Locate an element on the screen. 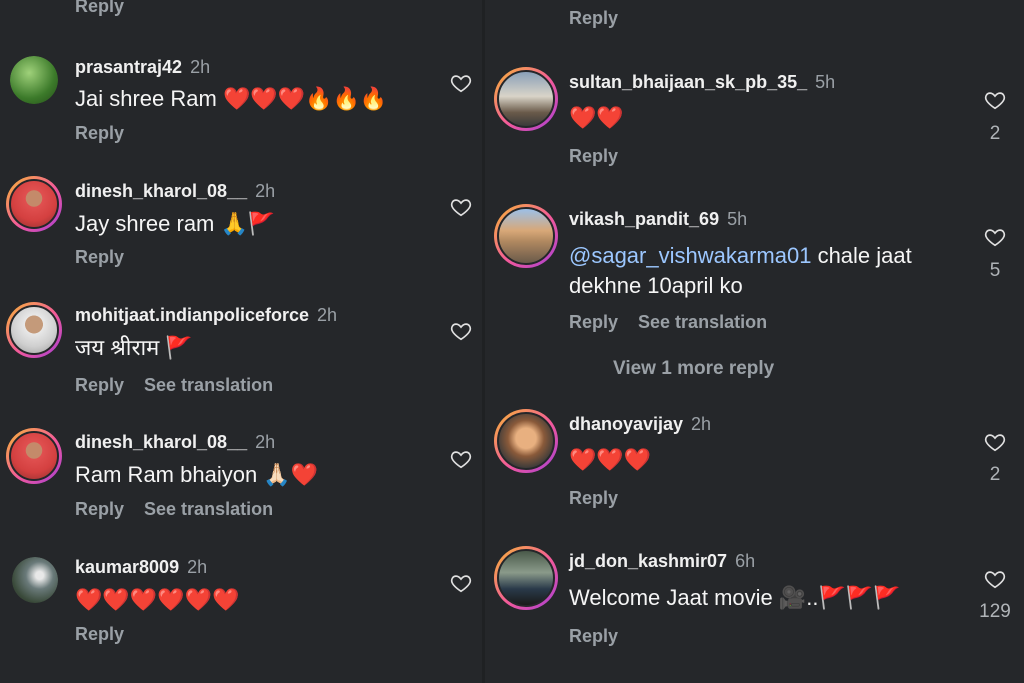  comment-time: 6h is located at coordinates (745, 561).